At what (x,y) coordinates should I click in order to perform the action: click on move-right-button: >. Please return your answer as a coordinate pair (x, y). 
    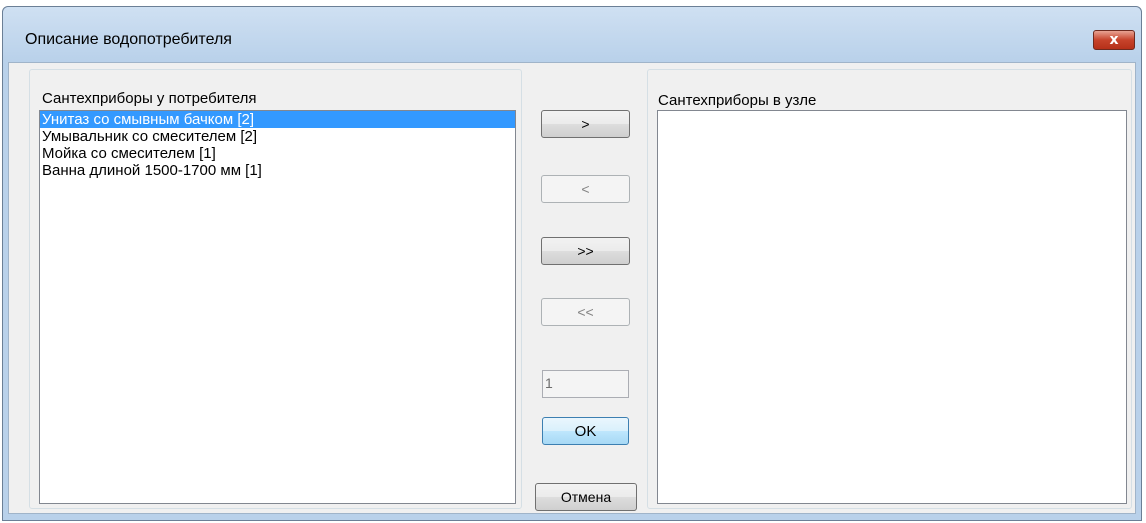
    Looking at the image, I should click on (585, 124).